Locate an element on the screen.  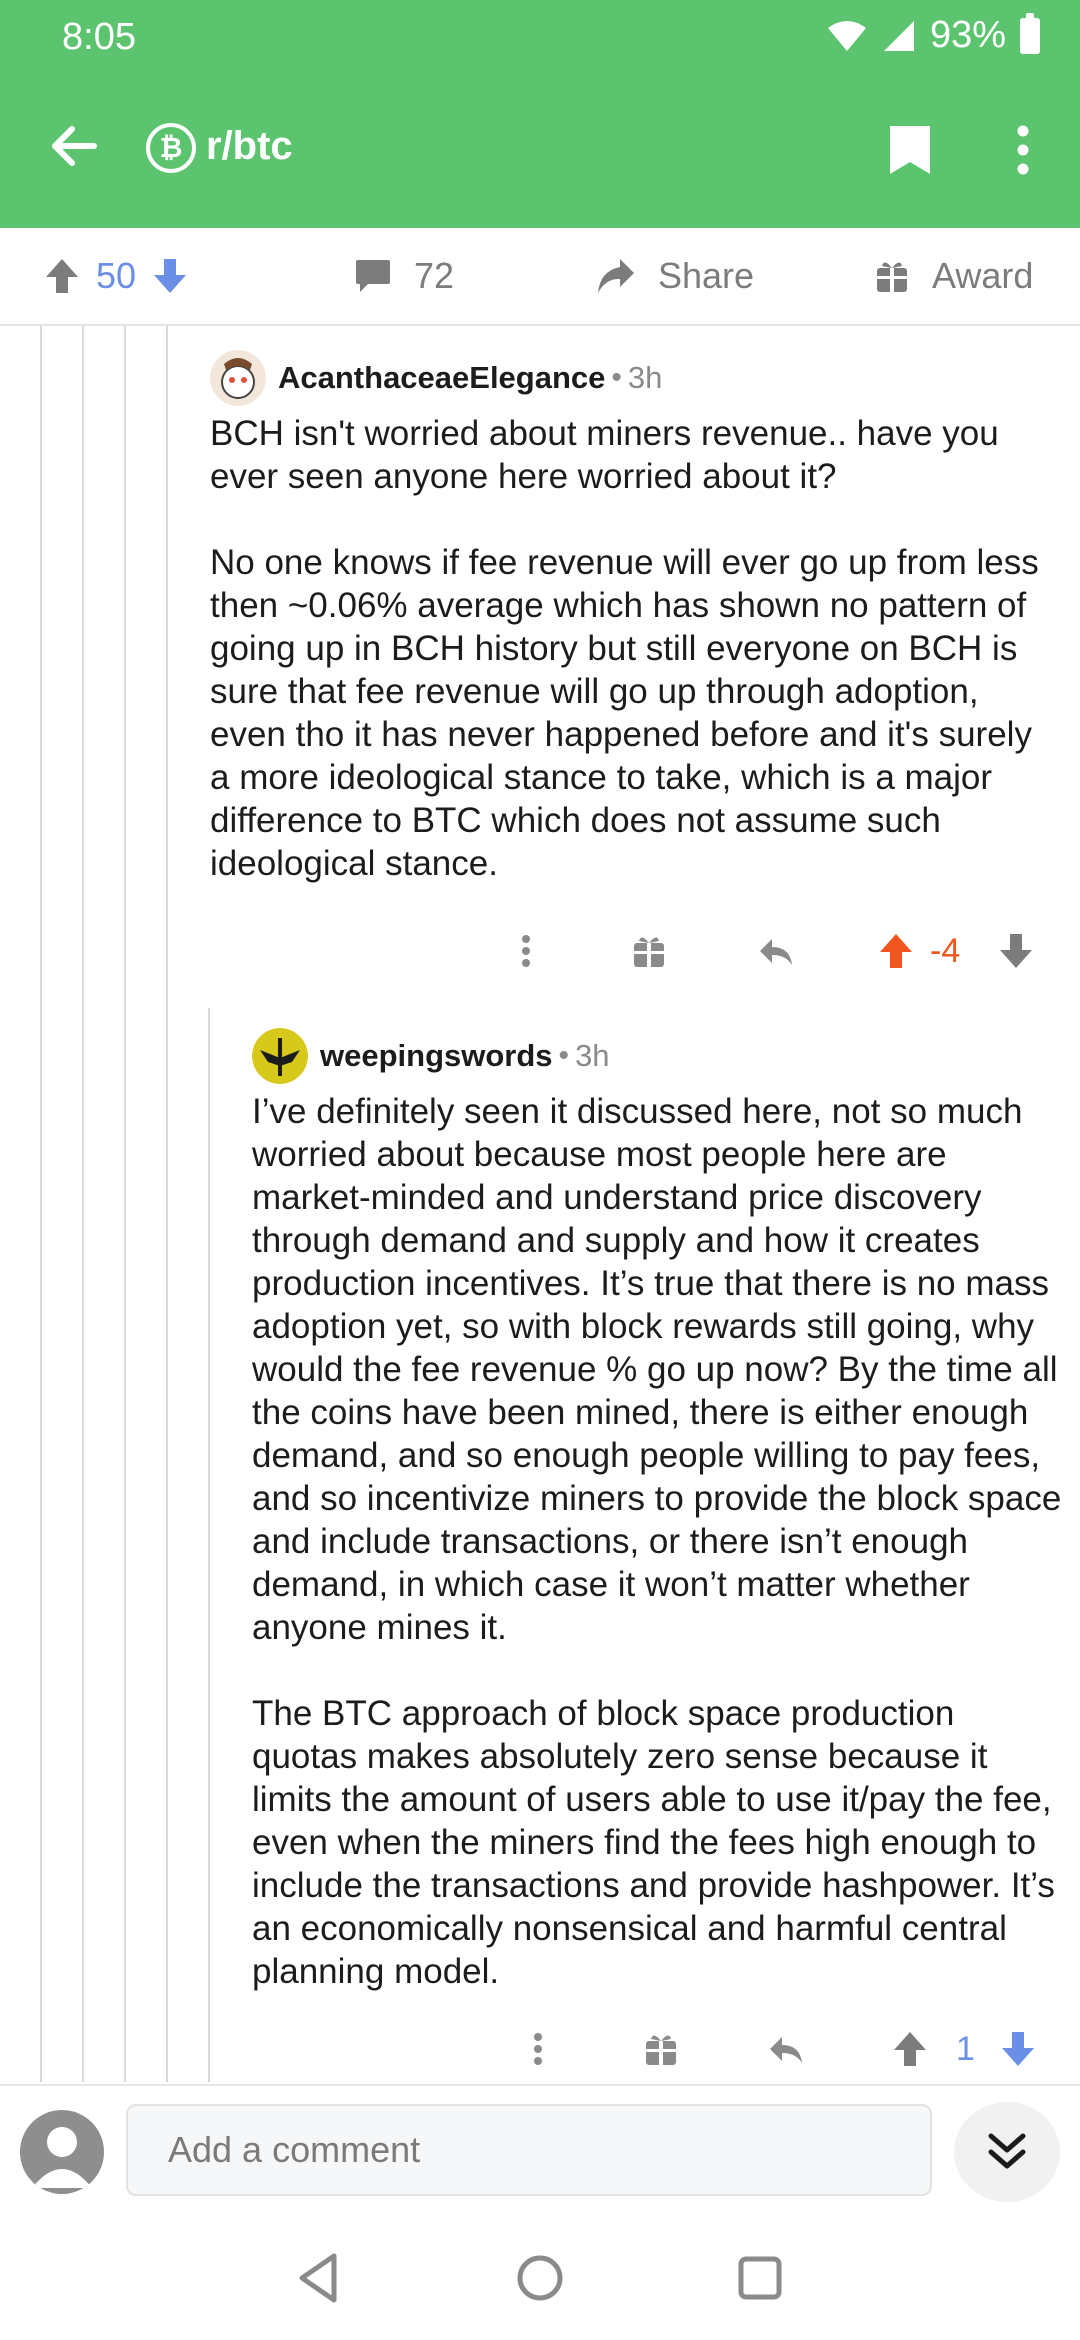
post-vote-group: 50 is located at coordinates (116, 276).